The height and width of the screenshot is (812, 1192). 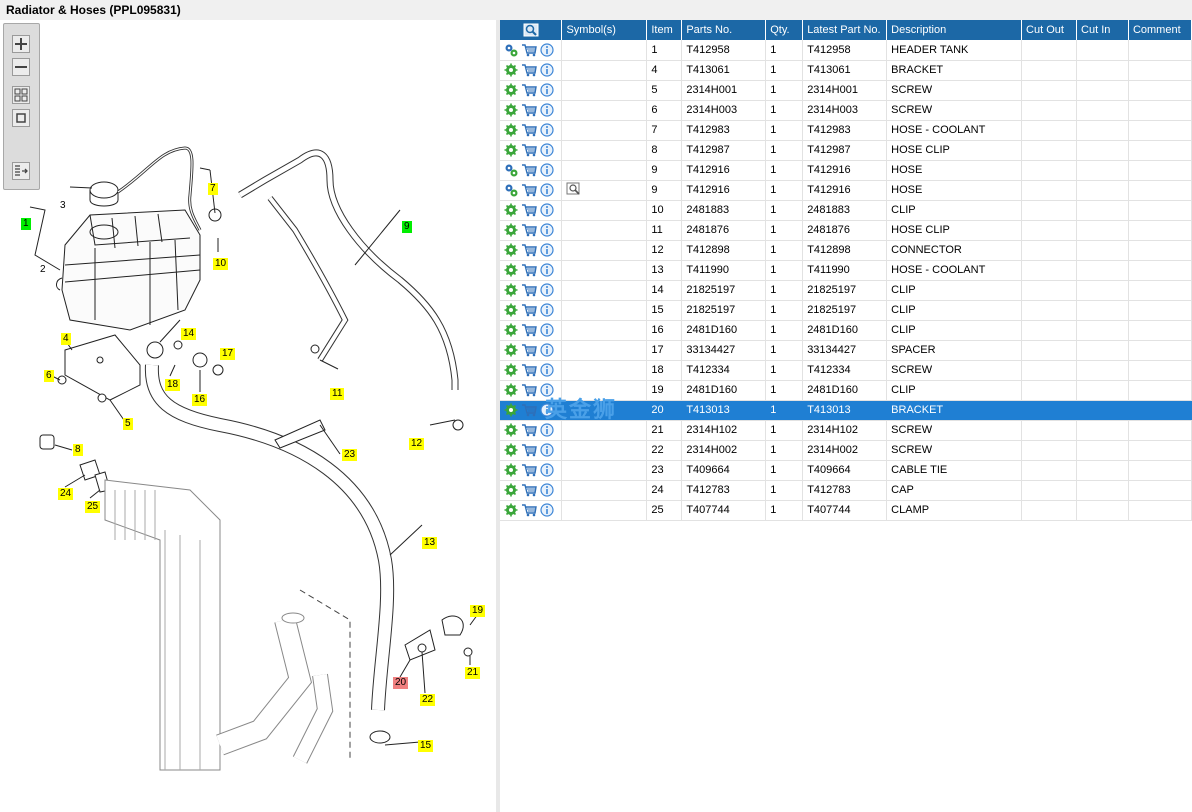 I want to click on callout-25: 25, so click(x=93, y=507).